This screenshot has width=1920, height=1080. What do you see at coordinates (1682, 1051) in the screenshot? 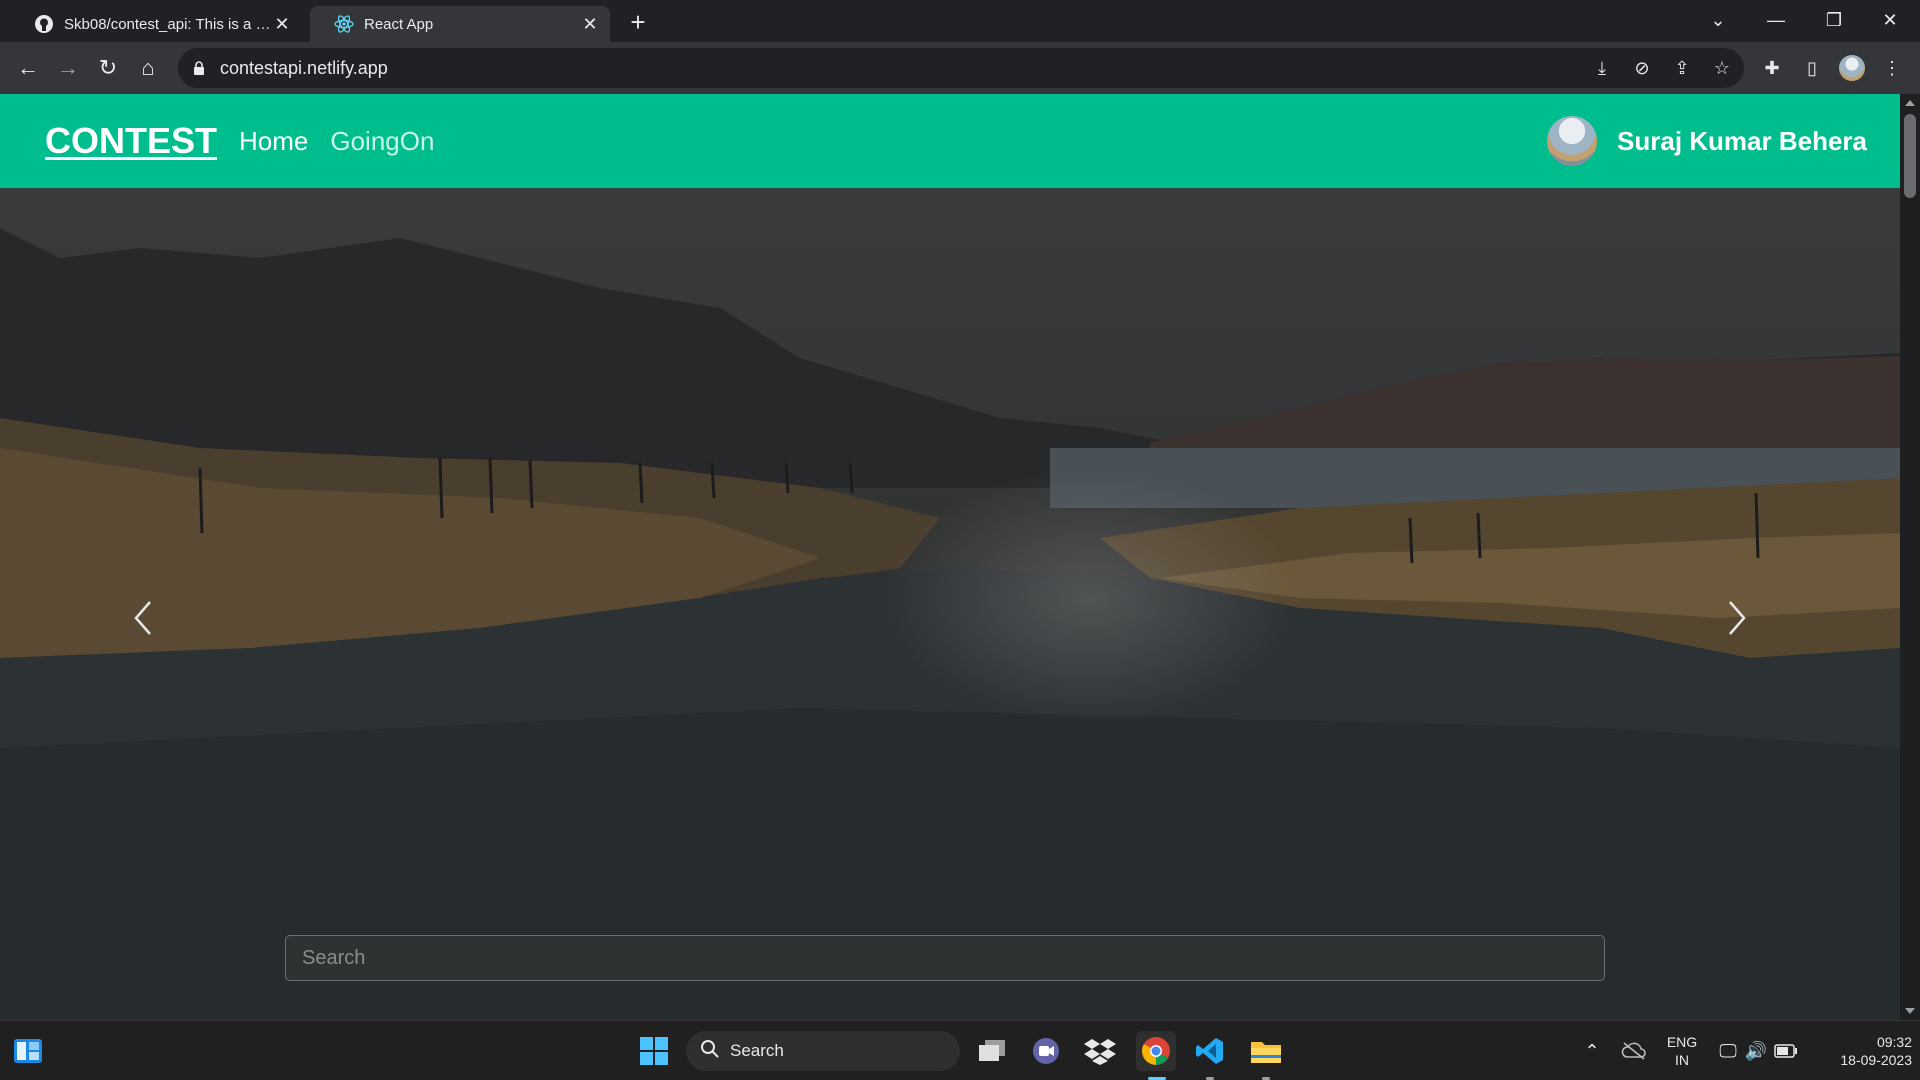
I see `language-indicator: ENG IN` at bounding box center [1682, 1051].